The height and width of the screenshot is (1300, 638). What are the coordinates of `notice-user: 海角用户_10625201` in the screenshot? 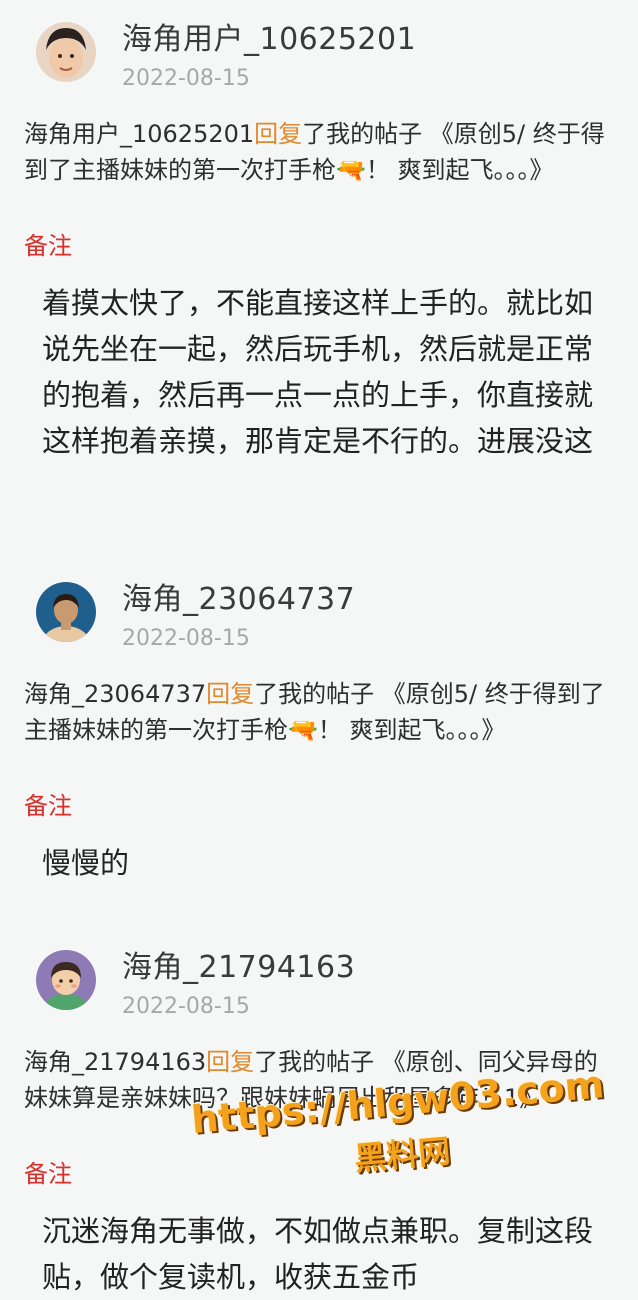 It's located at (139, 134).